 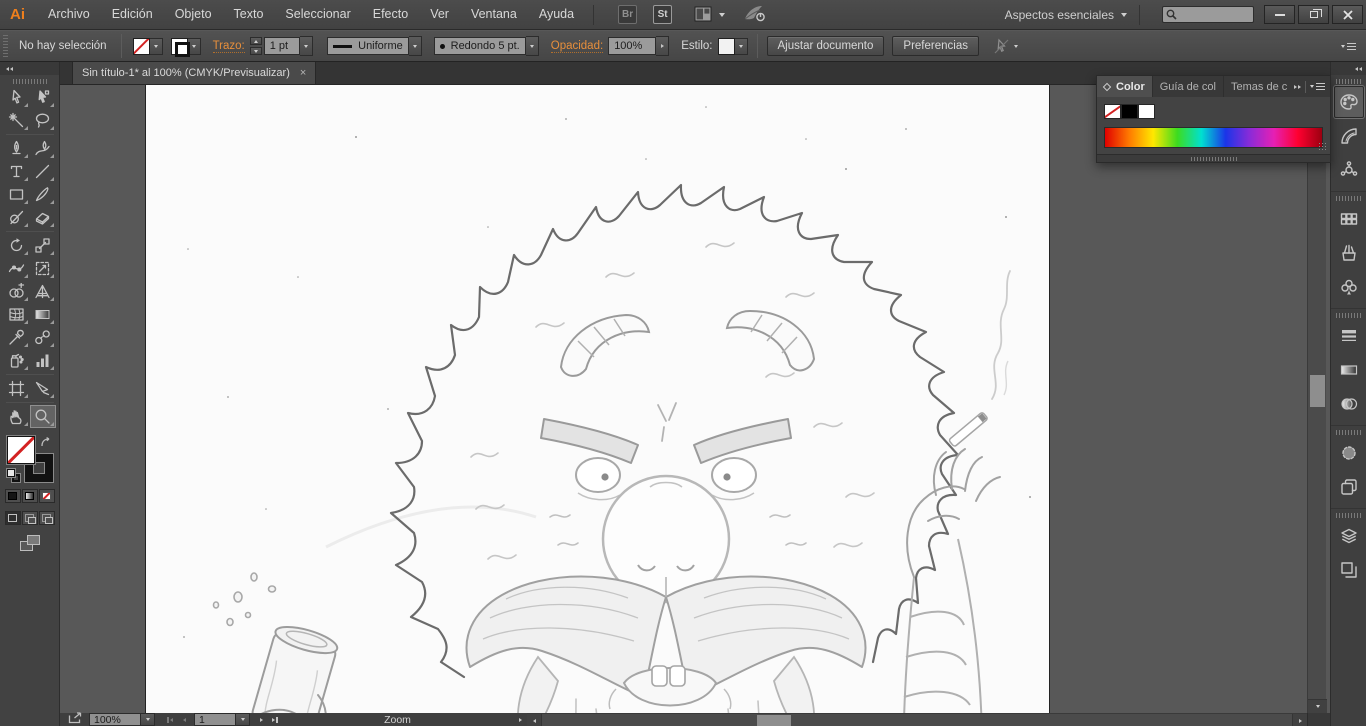 I want to click on panel-bottom-gripper, so click(x=1213, y=158).